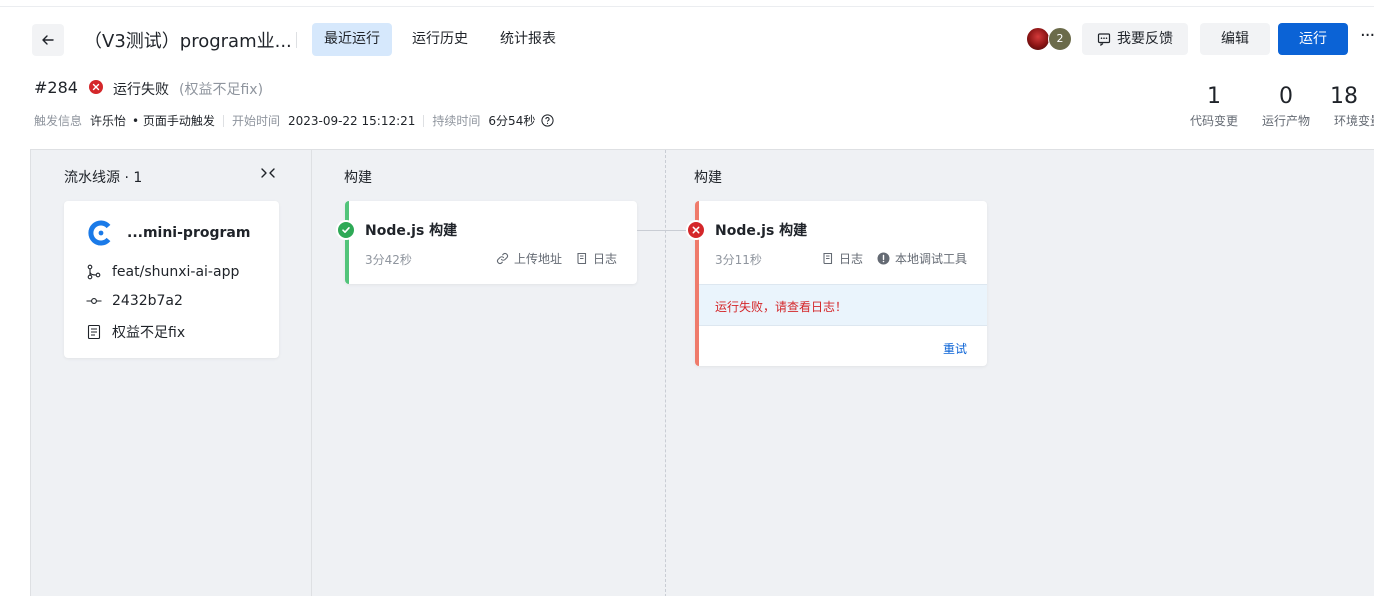 This screenshot has width=1374, height=596. I want to click on upload-url-label: 上传地址, so click(537, 259).